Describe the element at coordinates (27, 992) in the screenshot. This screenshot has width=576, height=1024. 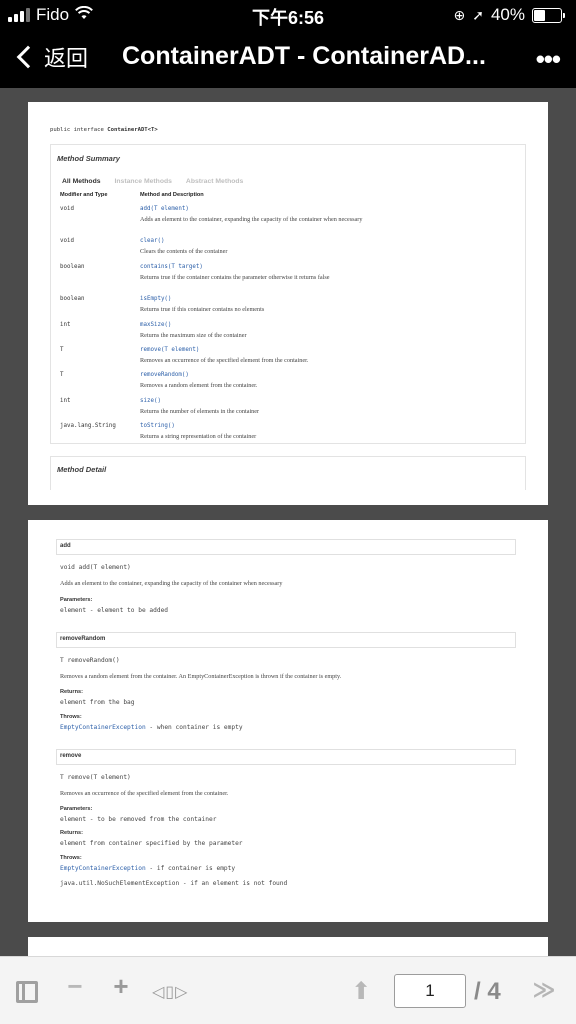
I see `sidebar-toggle-icon` at that location.